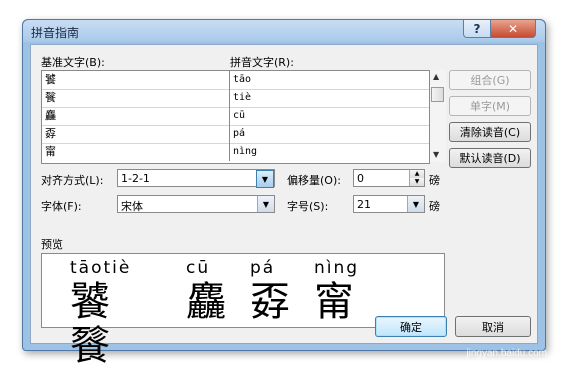 Image resolution: width=567 pixels, height=373 pixels. What do you see at coordinates (360, 178) in the screenshot?
I see `offset-value: 0` at bounding box center [360, 178].